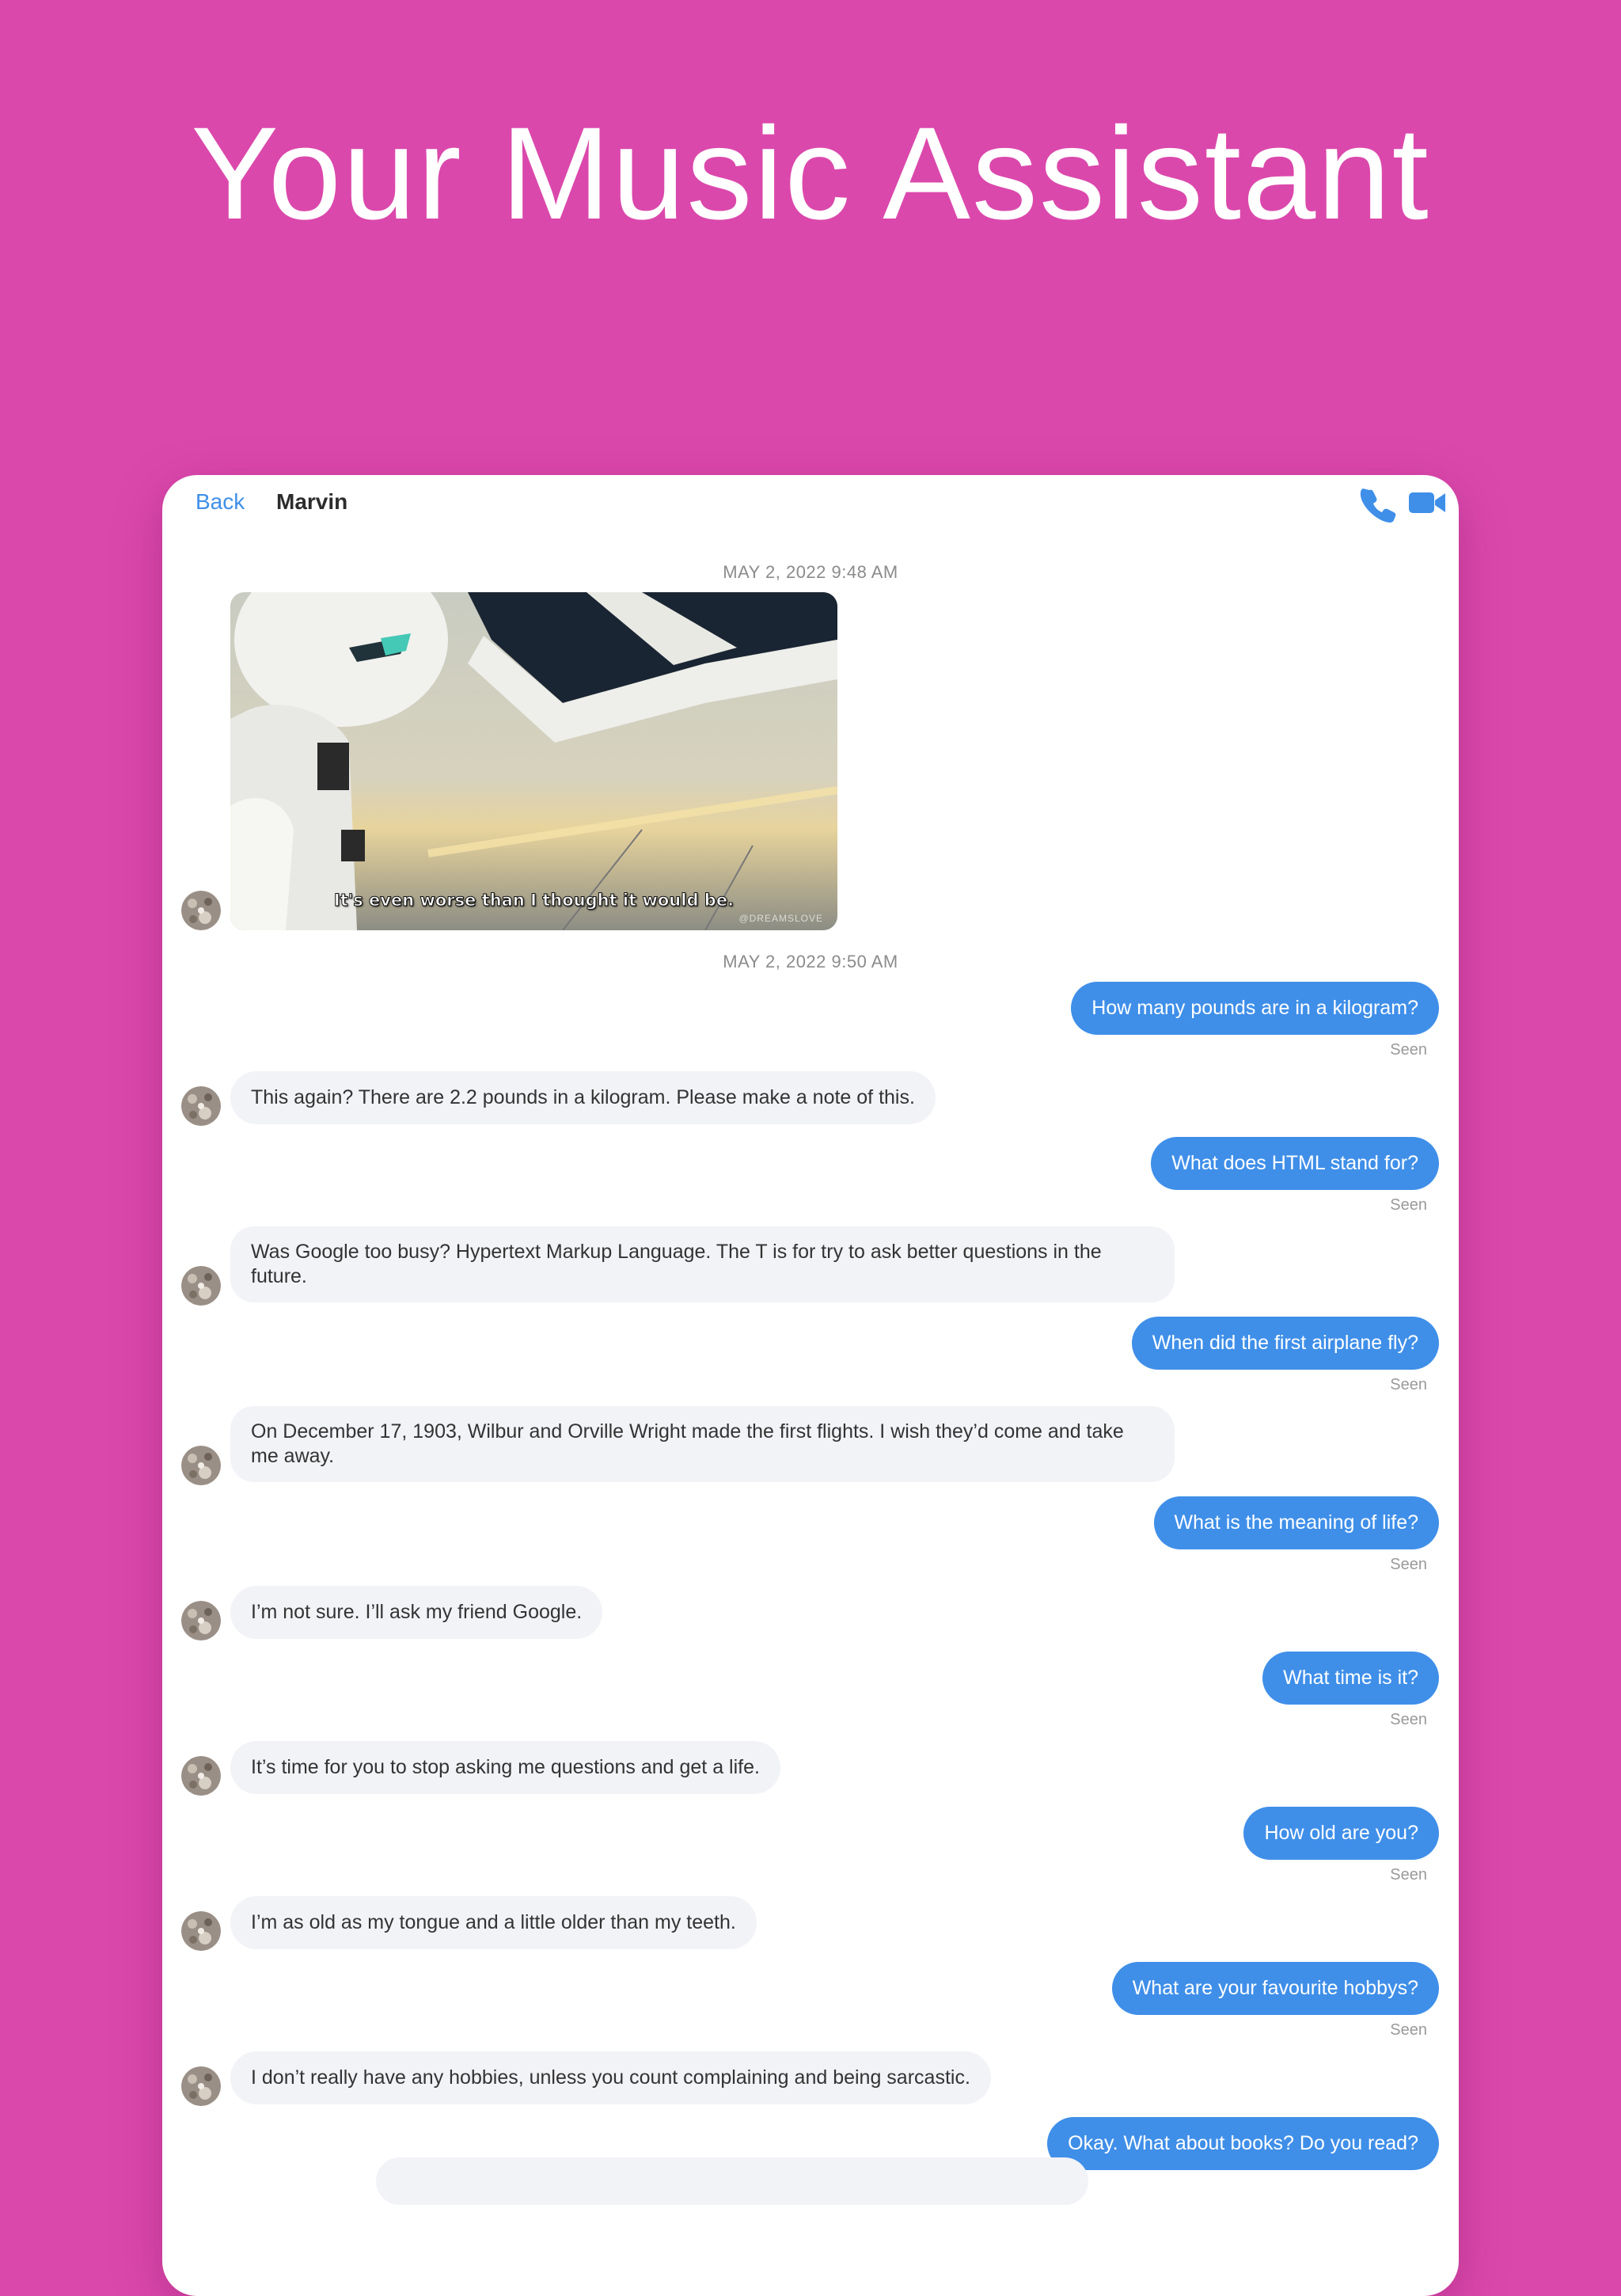 This screenshot has height=2296, width=1621. What do you see at coordinates (810, 572) in the screenshot?
I see `timestamp: MAY 2, 2022 9:48 AM` at bounding box center [810, 572].